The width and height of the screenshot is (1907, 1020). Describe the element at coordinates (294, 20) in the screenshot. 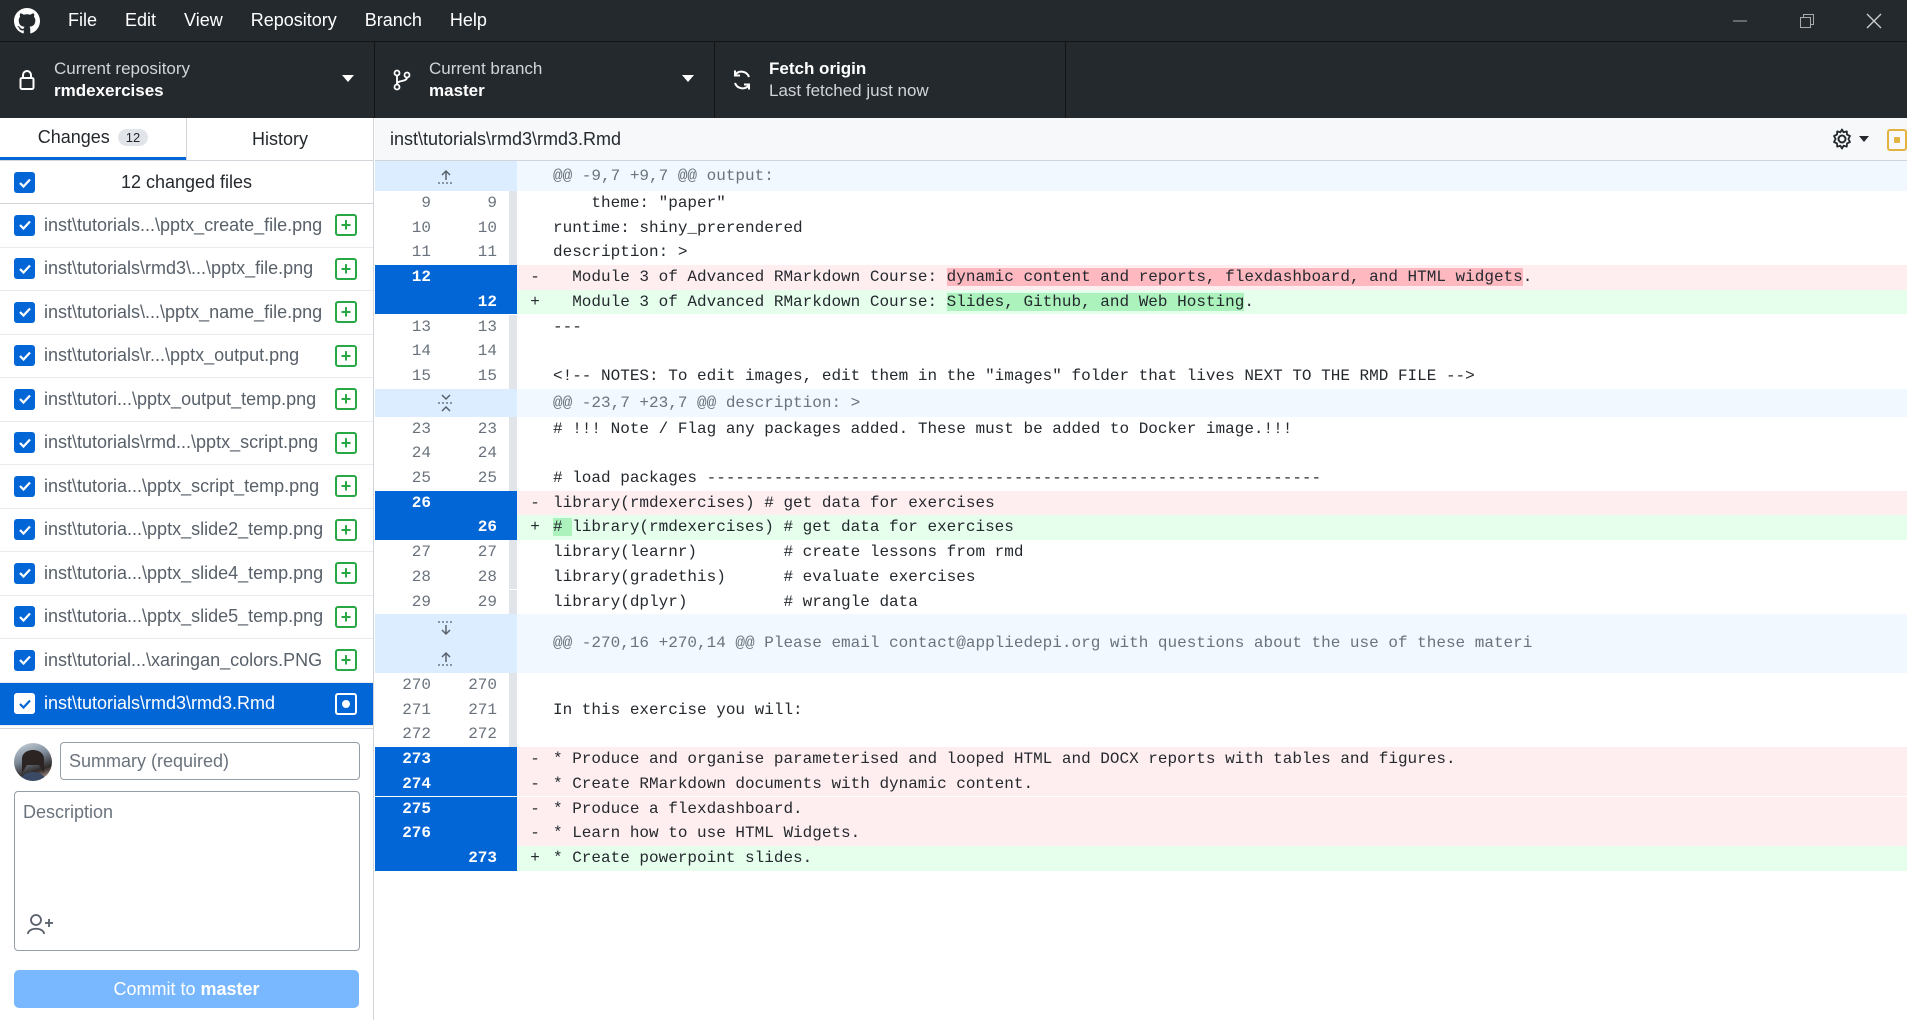

I see `menu-item-repository: Repository` at that location.